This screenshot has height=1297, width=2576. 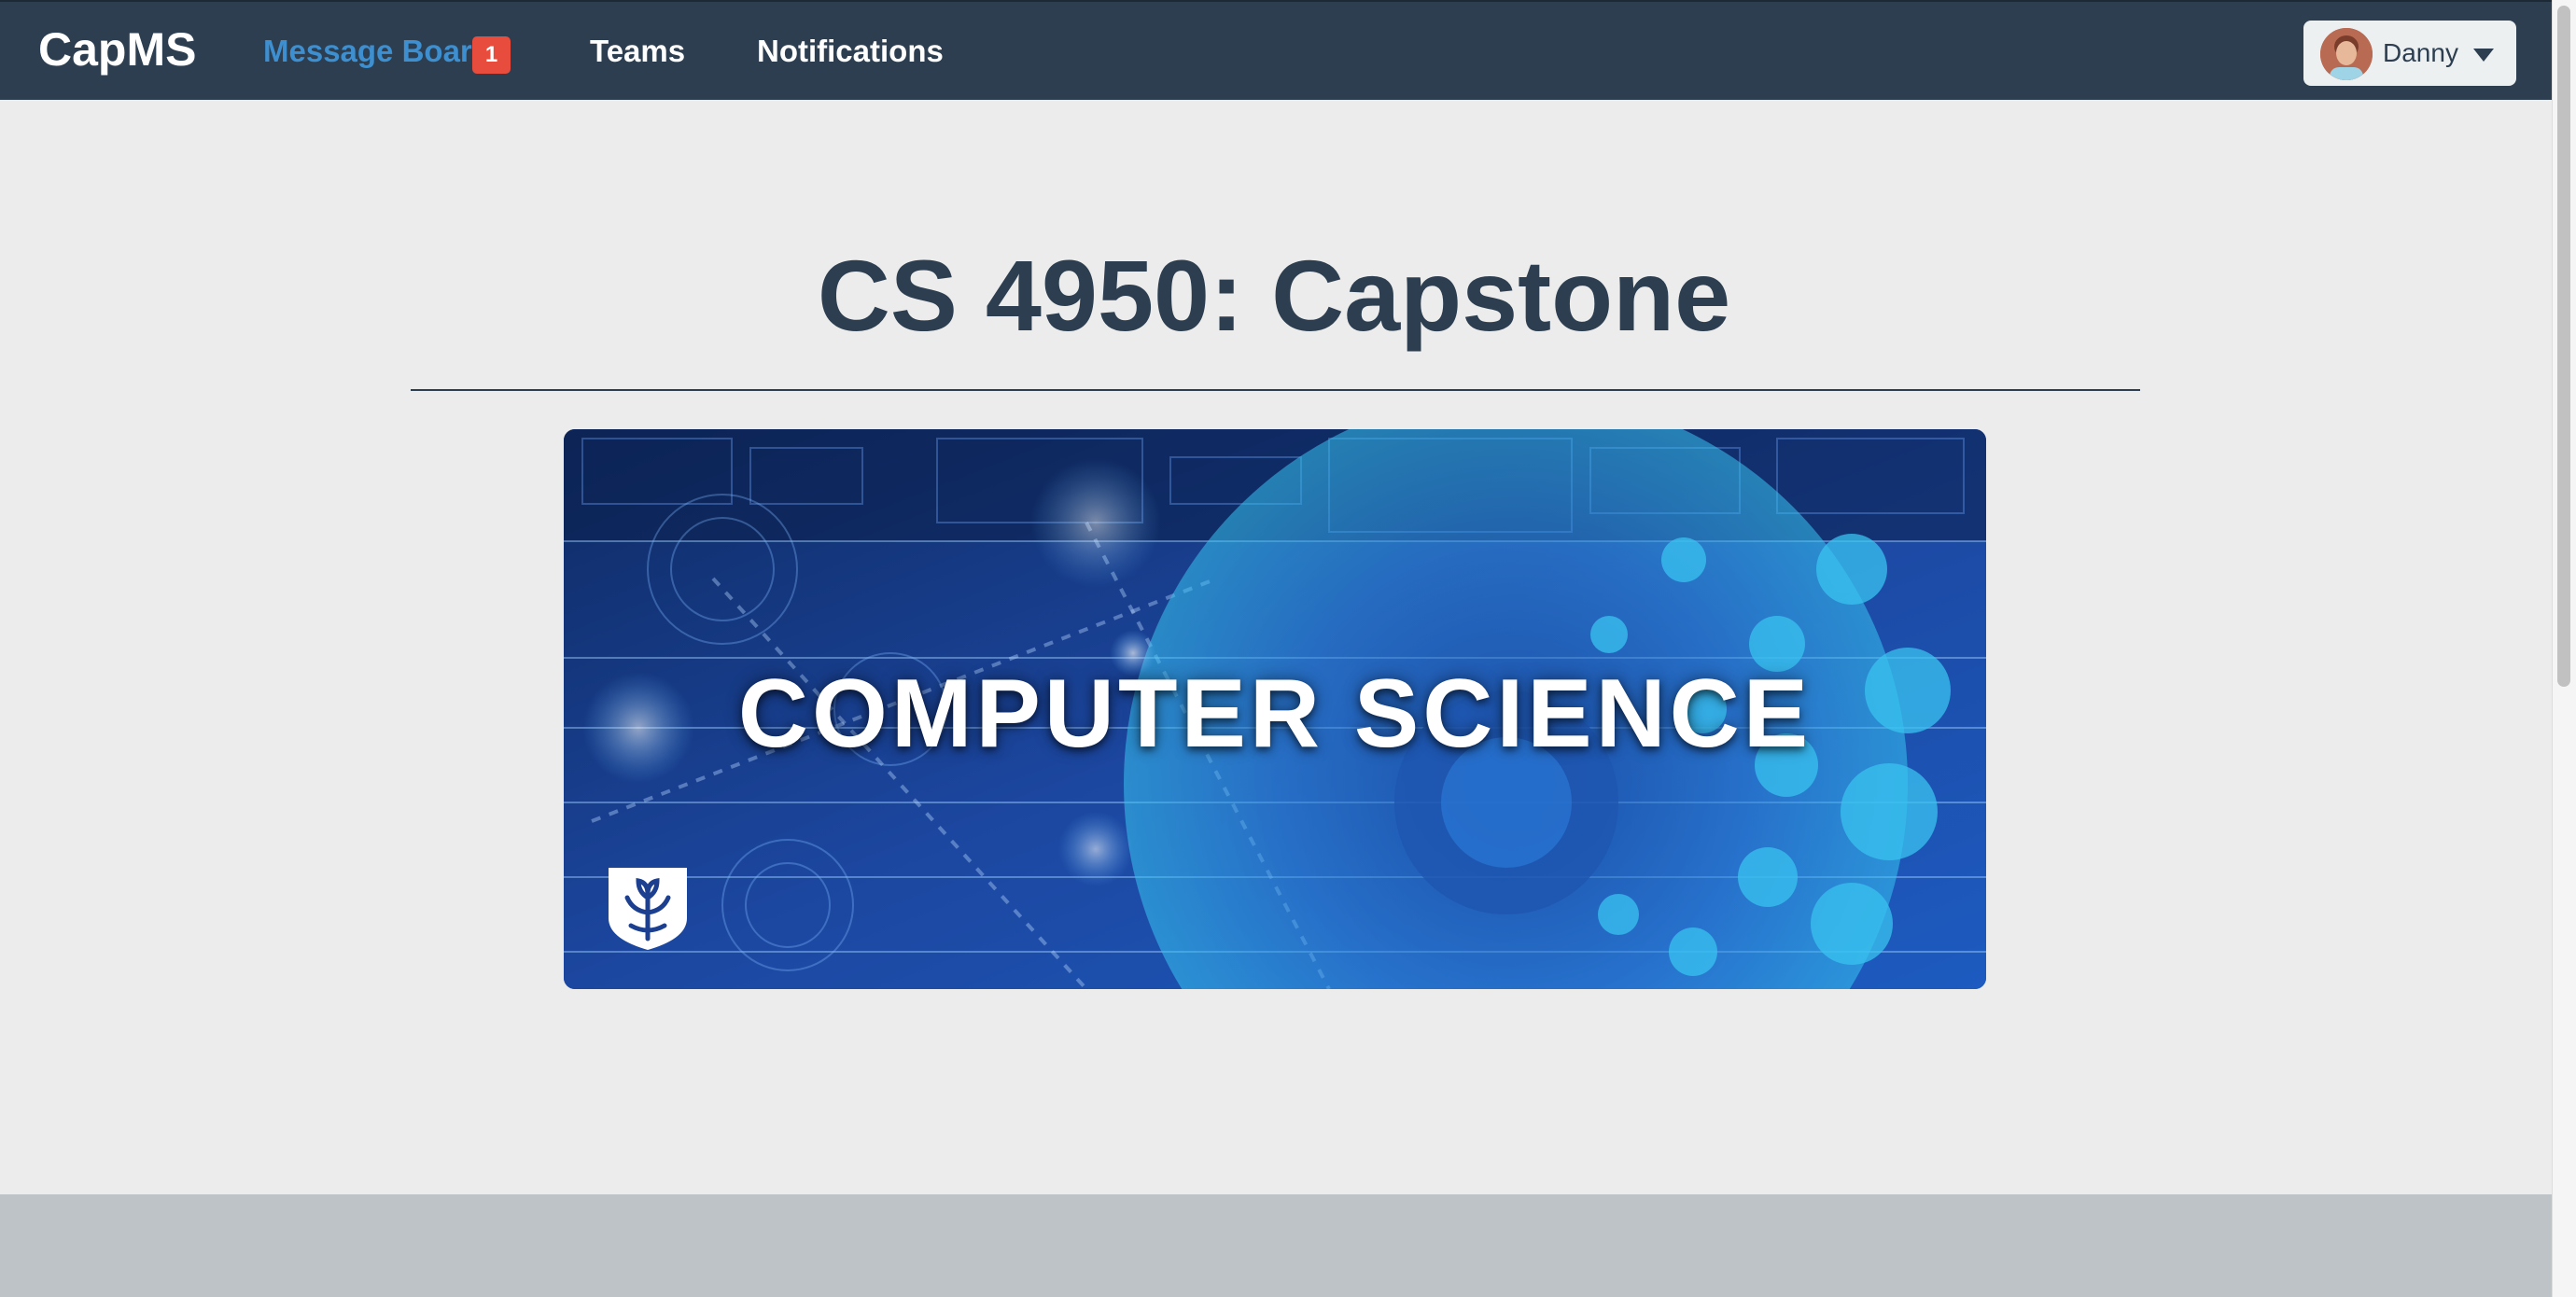 I want to click on title-divider, so click(x=1275, y=390).